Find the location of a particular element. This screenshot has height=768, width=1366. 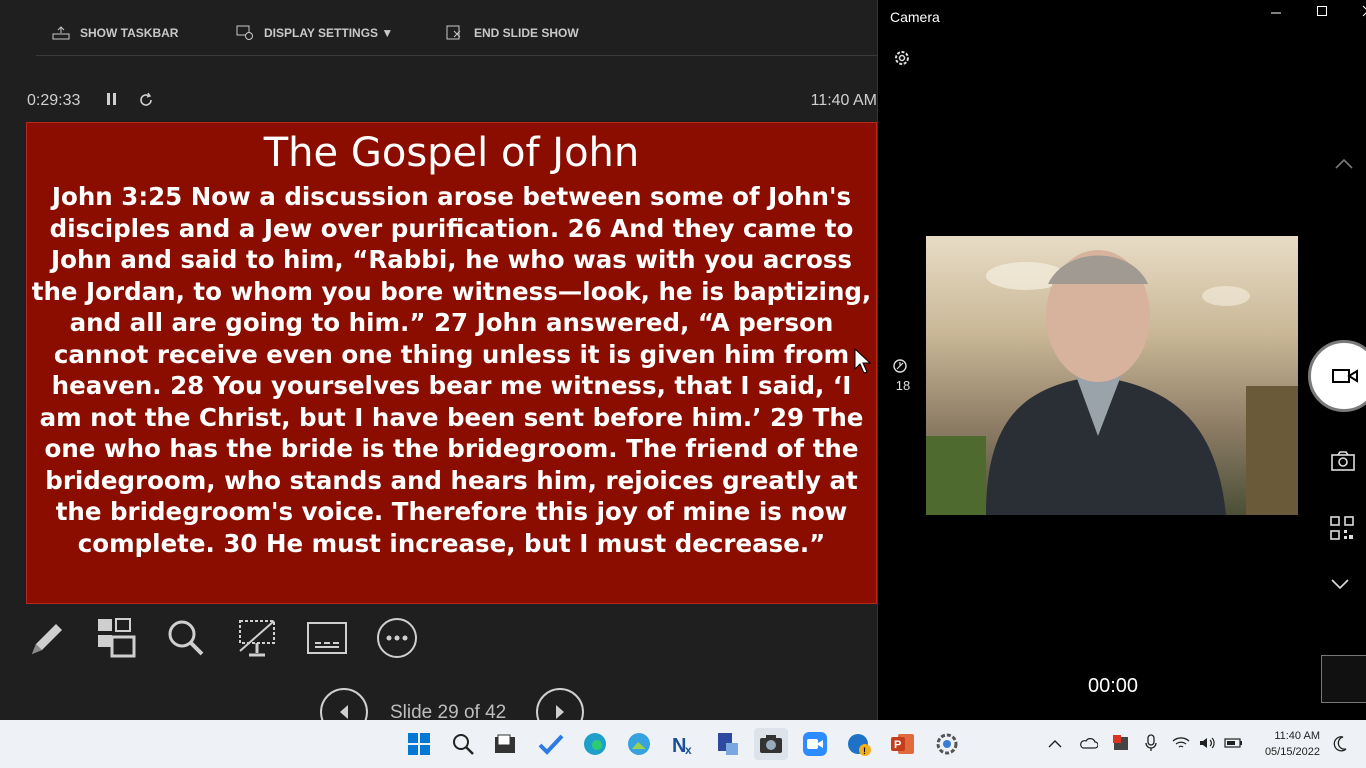

minimize-icon is located at coordinates (1276, 13).